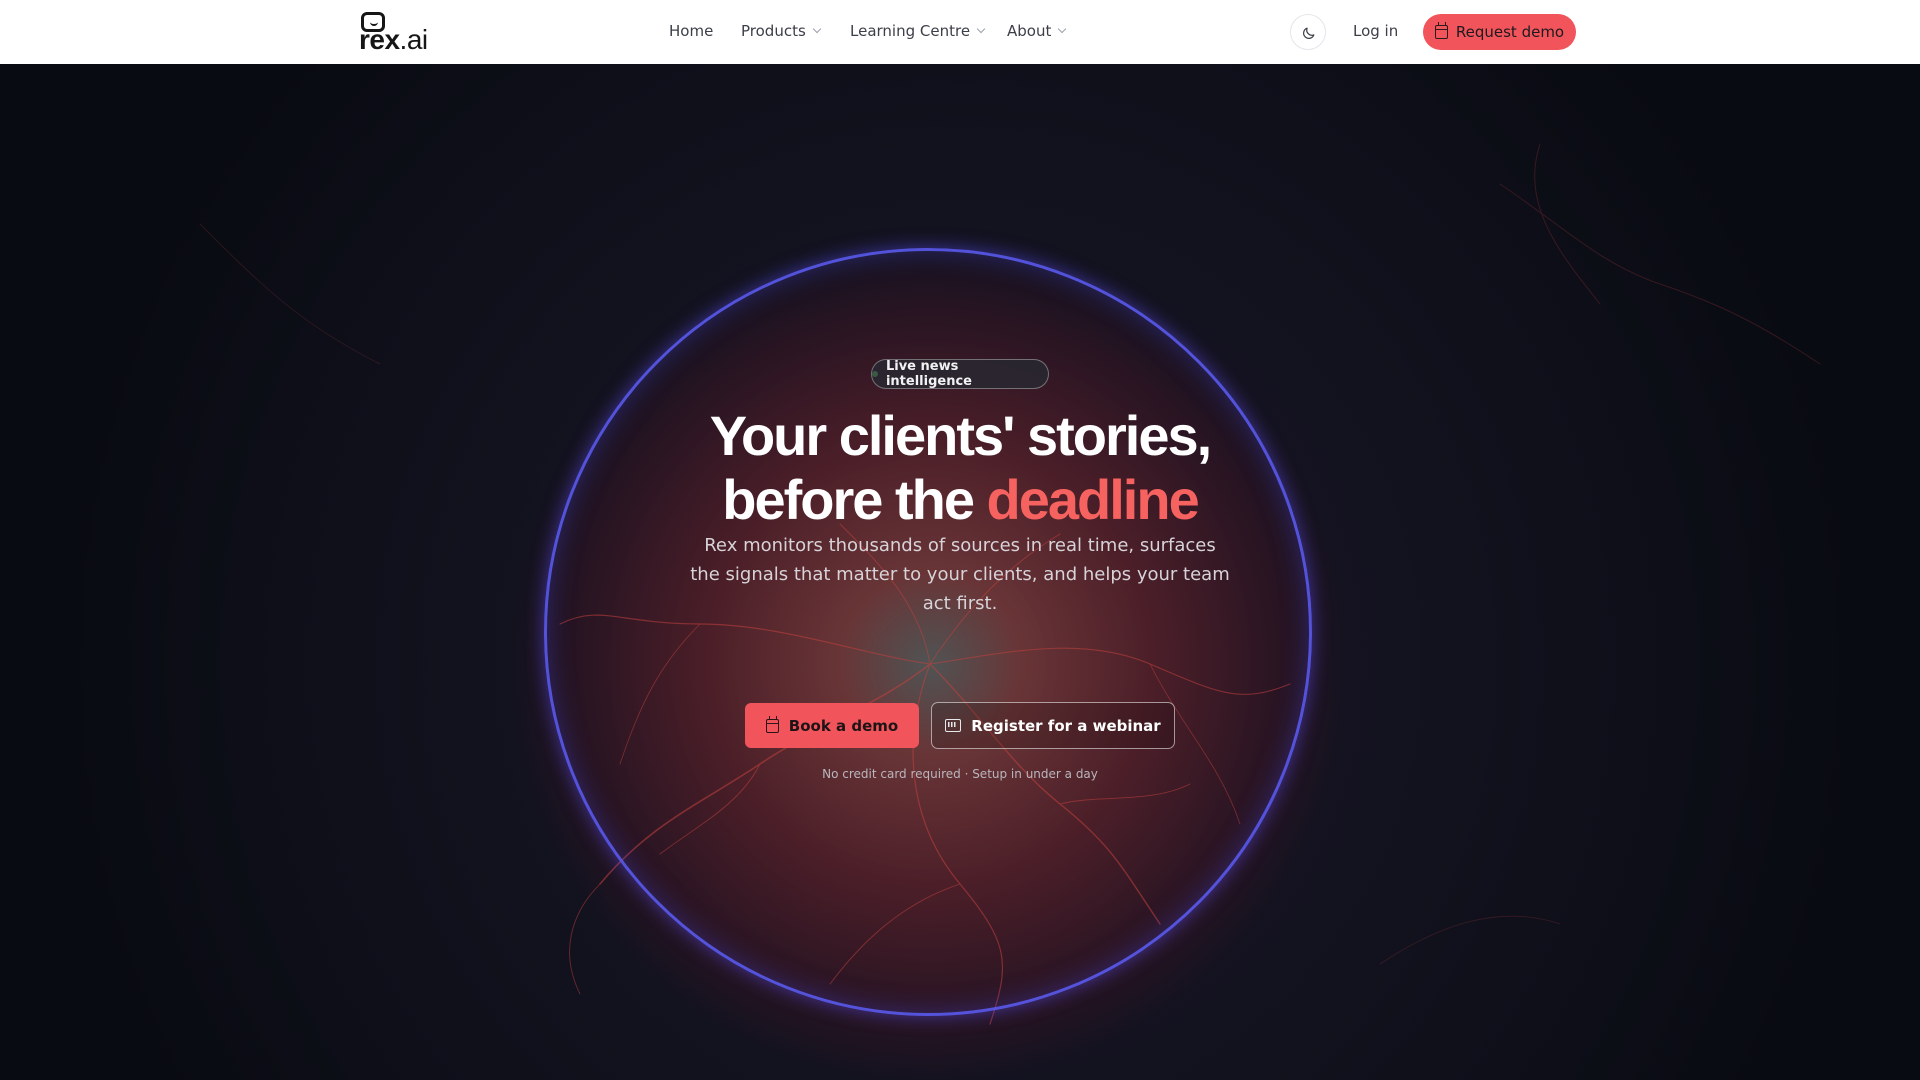 The width and height of the screenshot is (1920, 1080). Describe the element at coordinates (773, 31) in the screenshot. I see `nav-products-label: Products` at that location.